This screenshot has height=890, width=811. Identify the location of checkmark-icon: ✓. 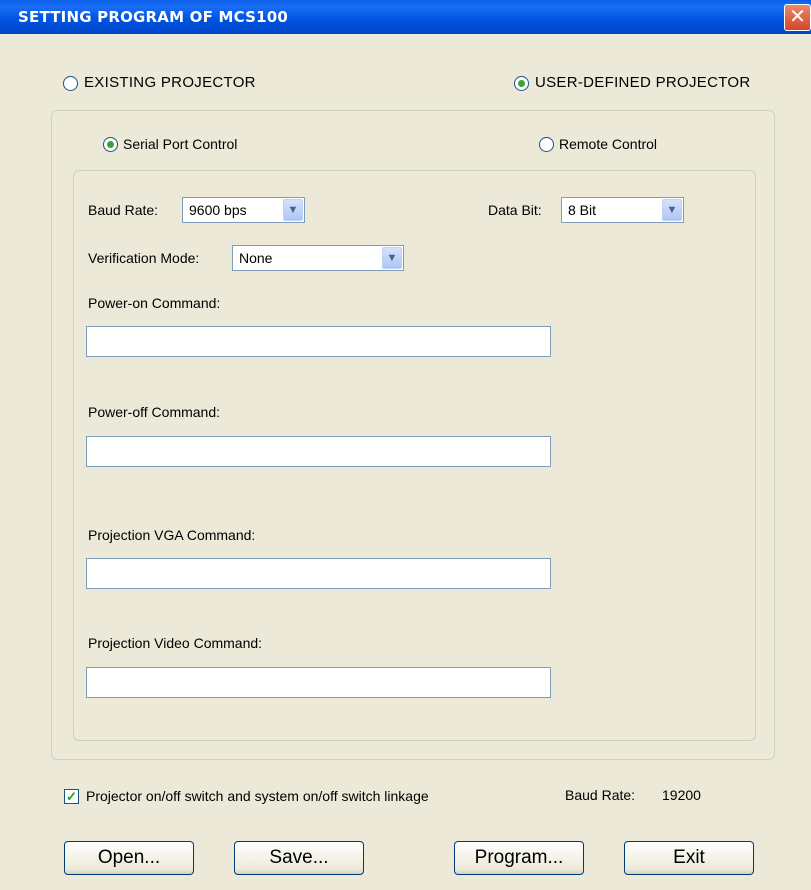
(71, 796).